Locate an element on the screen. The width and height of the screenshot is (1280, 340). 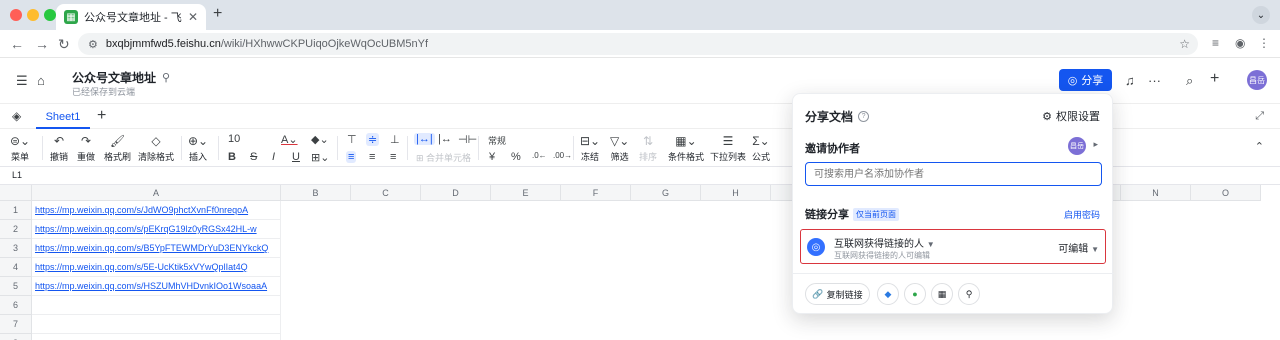
search-icon: ⌕ is located at coordinates (1189, 81).